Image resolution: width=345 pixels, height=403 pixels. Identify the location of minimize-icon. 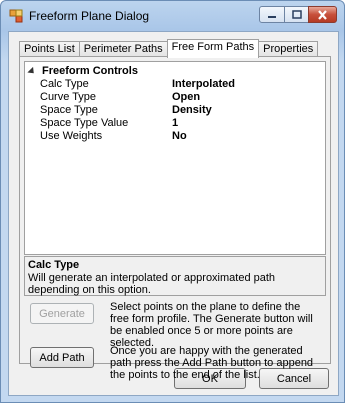
(272, 16).